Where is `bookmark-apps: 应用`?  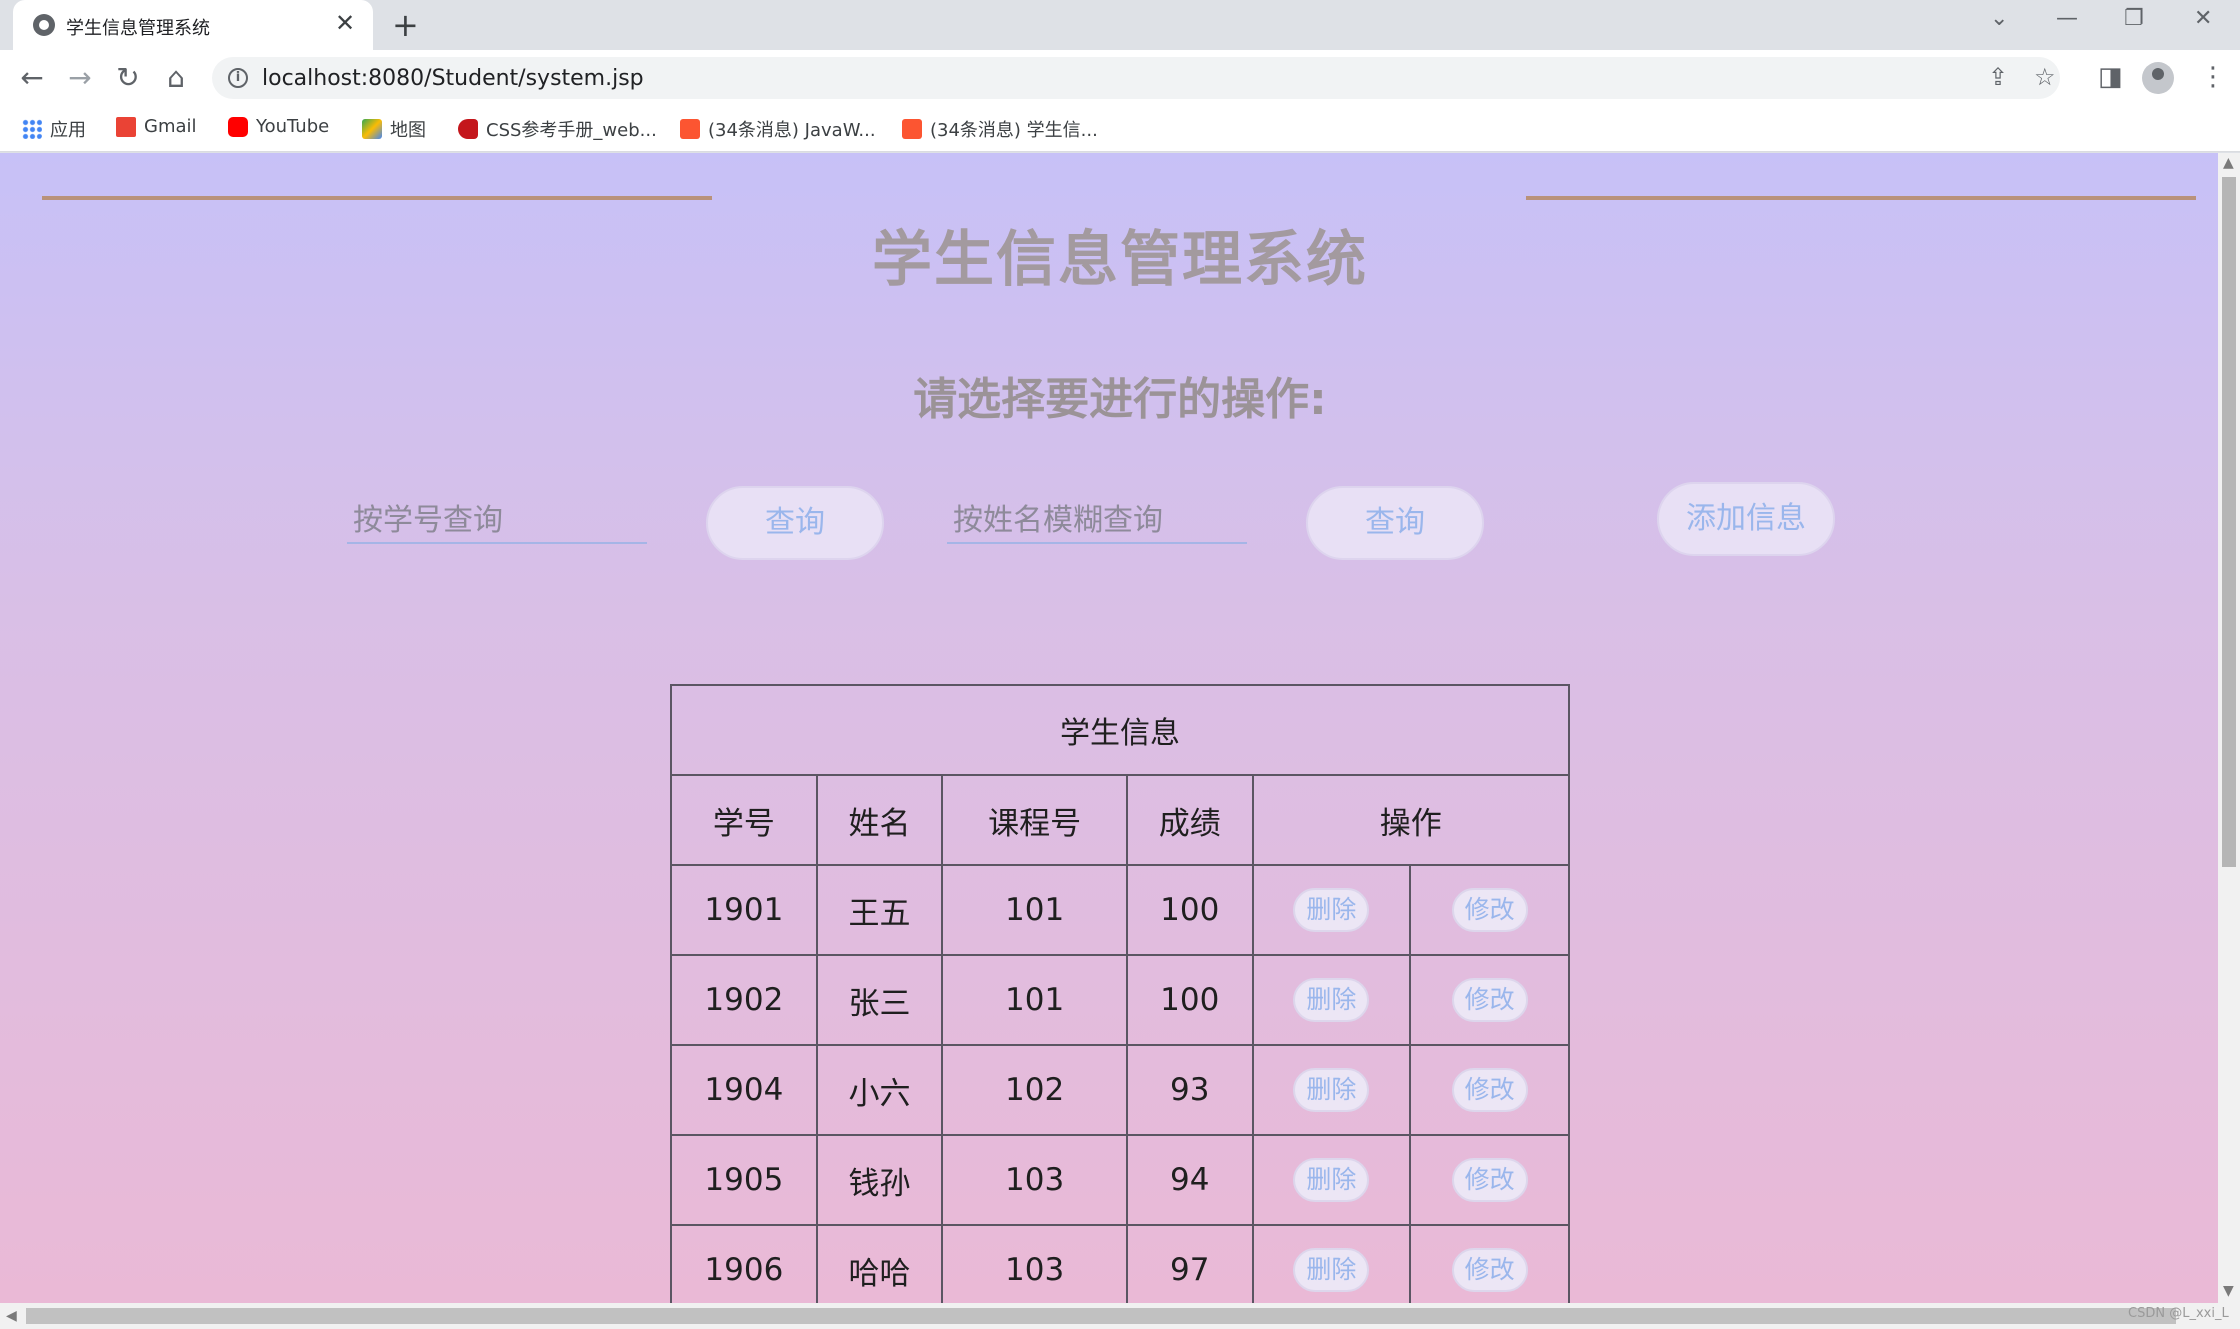 bookmark-apps: 应用 is located at coordinates (54, 129).